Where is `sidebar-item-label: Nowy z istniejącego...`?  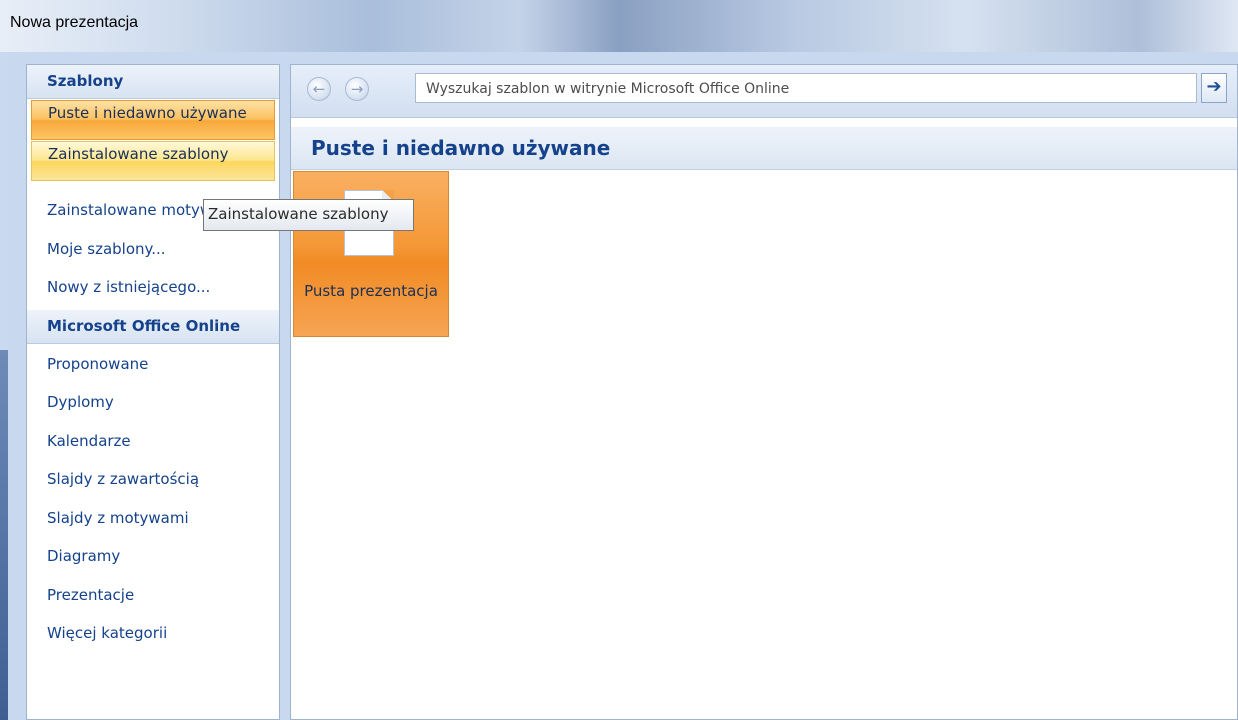
sidebar-item-label: Nowy z istniejącego... is located at coordinates (129, 287).